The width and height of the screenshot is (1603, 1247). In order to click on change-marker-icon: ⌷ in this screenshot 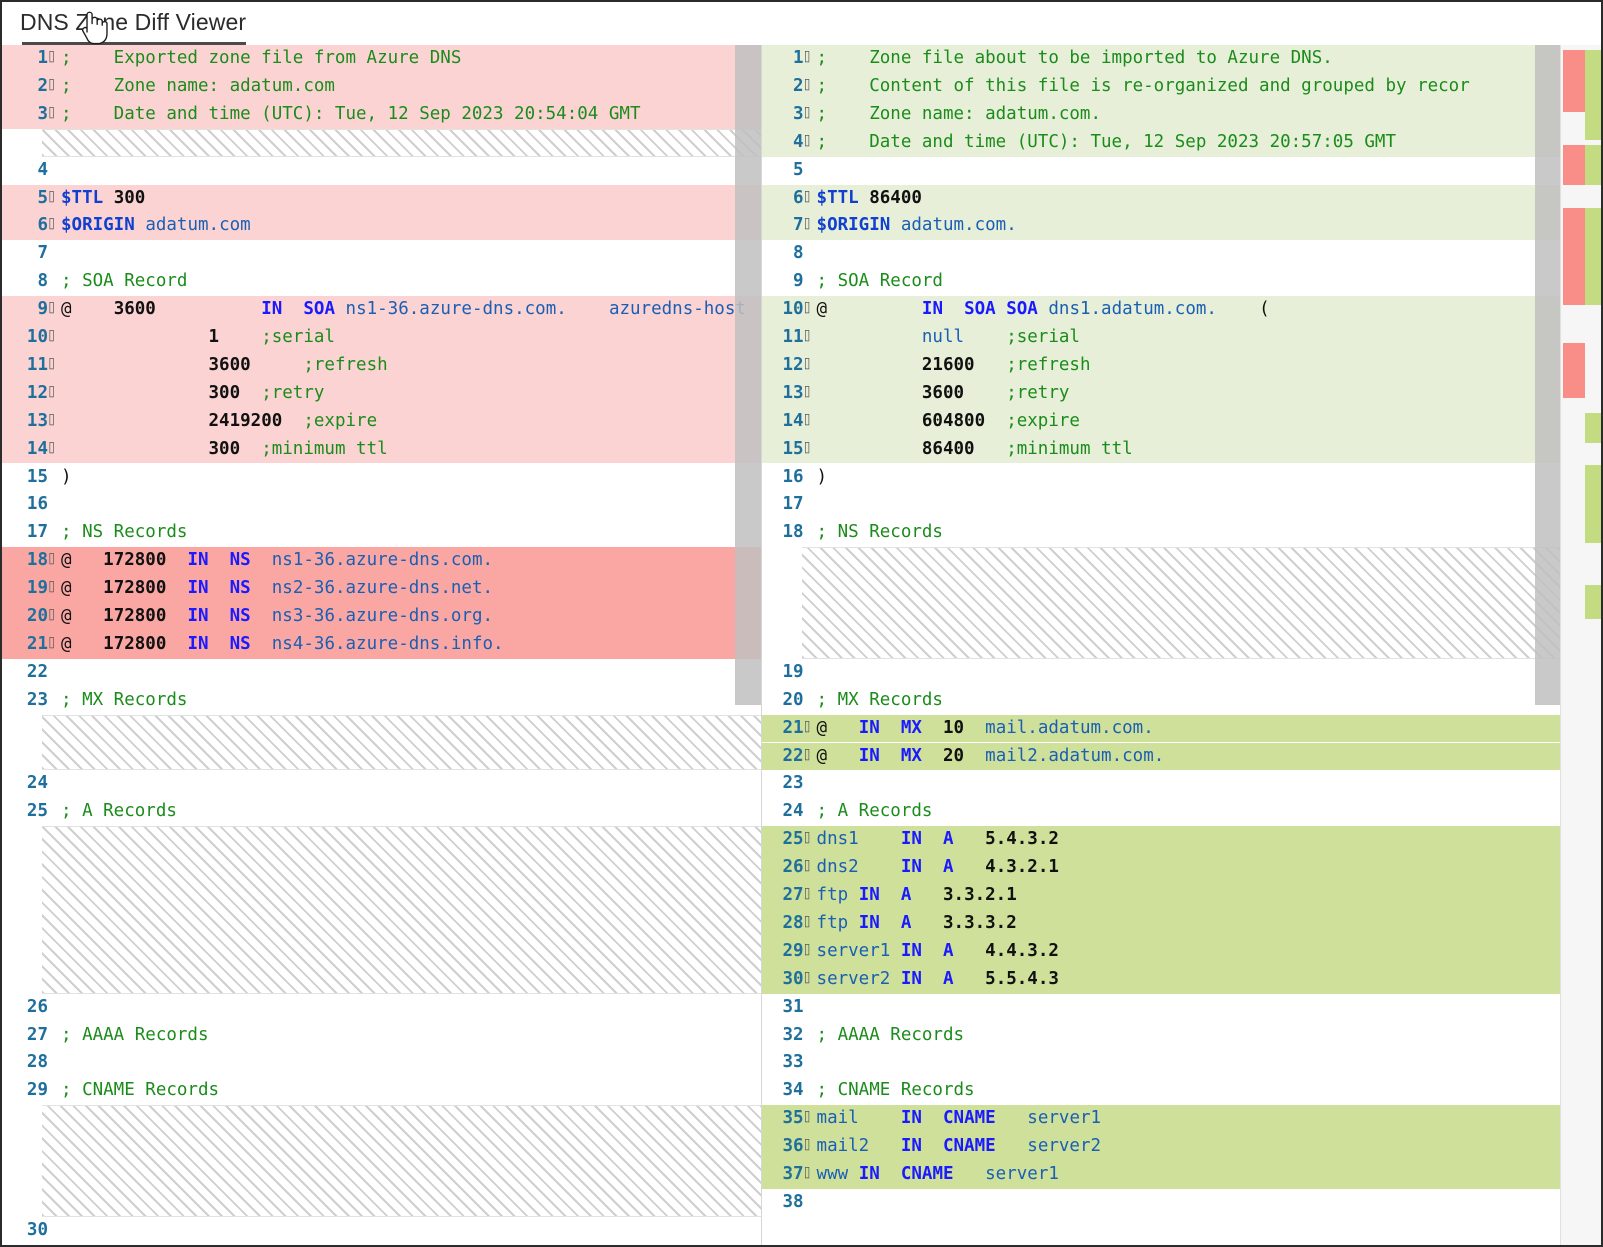, I will do `click(52, 112)`.